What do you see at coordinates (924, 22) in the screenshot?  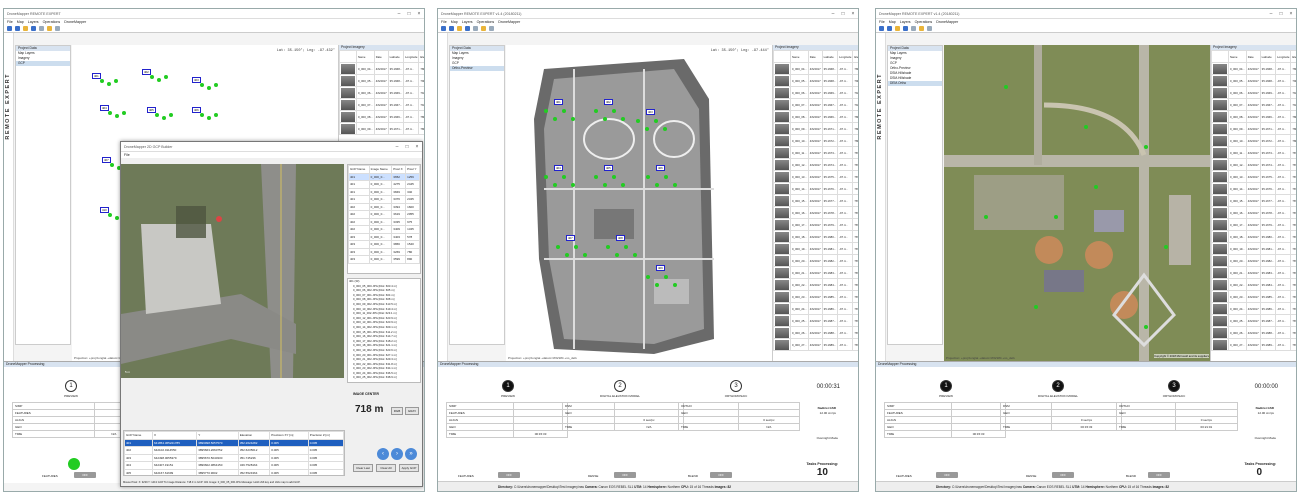 I see `menu-operations: Operations` at bounding box center [924, 22].